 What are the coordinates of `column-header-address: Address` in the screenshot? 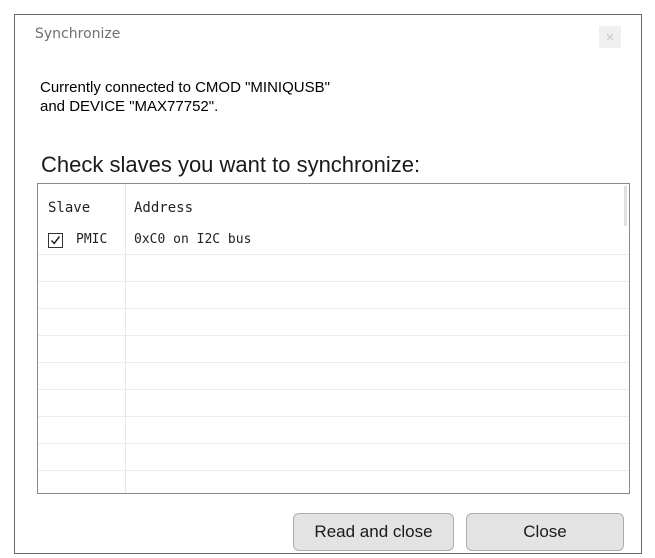 It's located at (163, 208).